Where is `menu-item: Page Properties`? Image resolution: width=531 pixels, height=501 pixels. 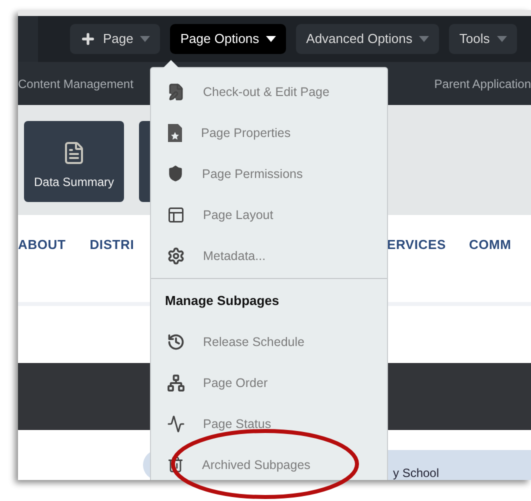
menu-item: Page Properties is located at coordinates (269, 132).